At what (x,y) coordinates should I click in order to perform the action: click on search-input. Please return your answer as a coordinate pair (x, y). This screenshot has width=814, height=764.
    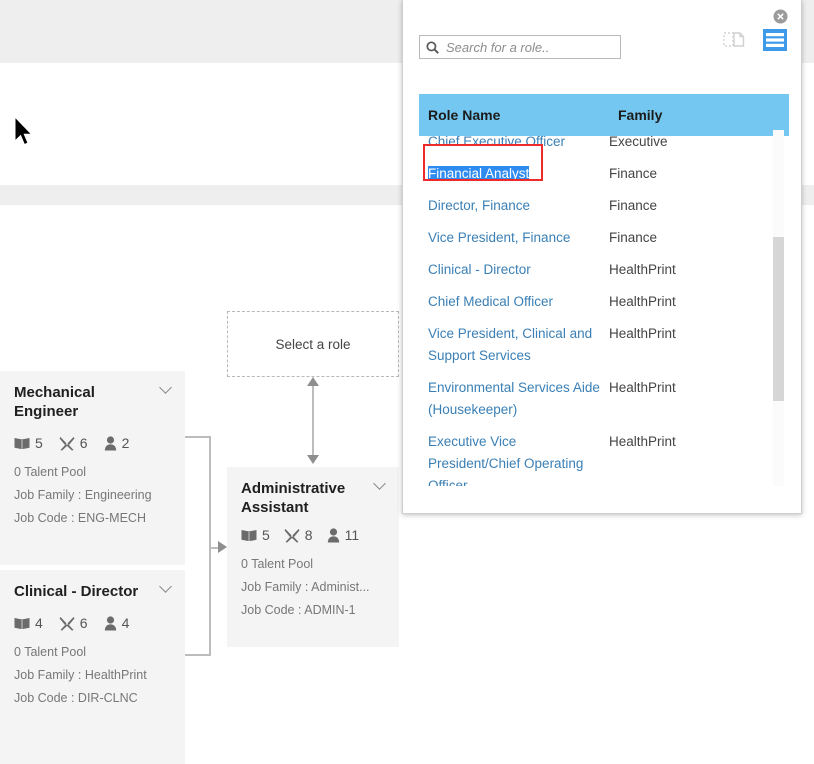
    Looking at the image, I should click on (529, 47).